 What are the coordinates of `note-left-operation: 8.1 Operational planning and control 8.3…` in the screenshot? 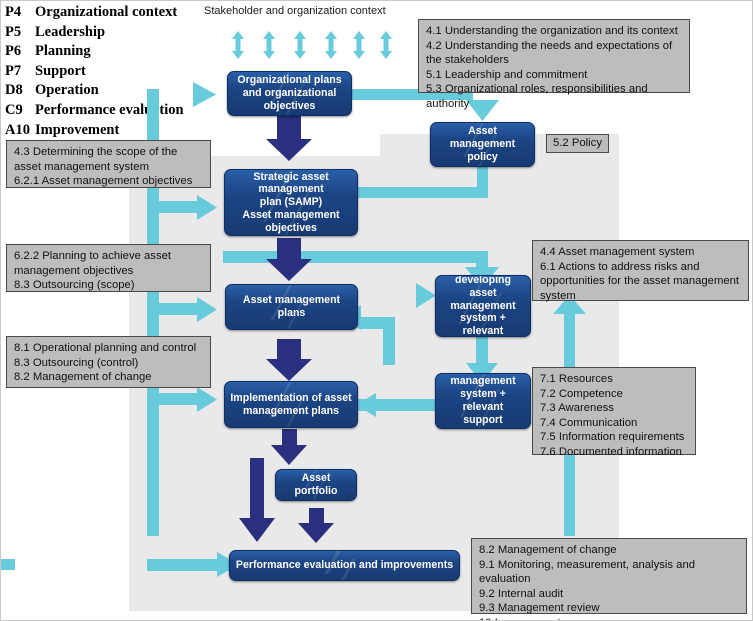 It's located at (108, 362).